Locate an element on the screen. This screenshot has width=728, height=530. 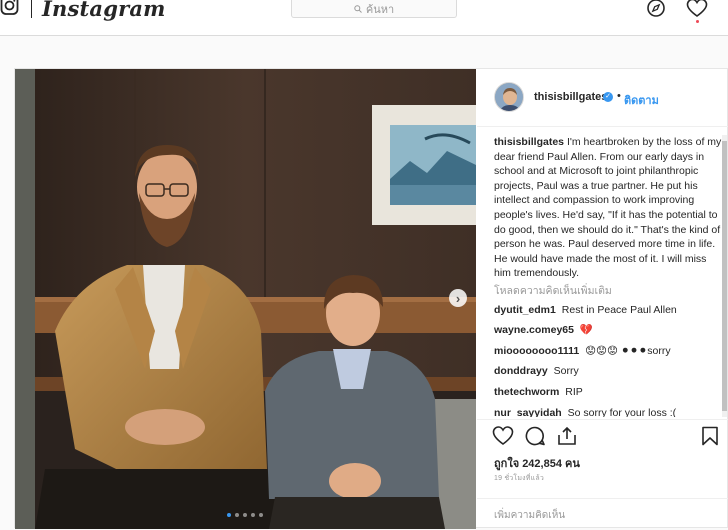
carousel-indicators is located at coordinates (245, 515).